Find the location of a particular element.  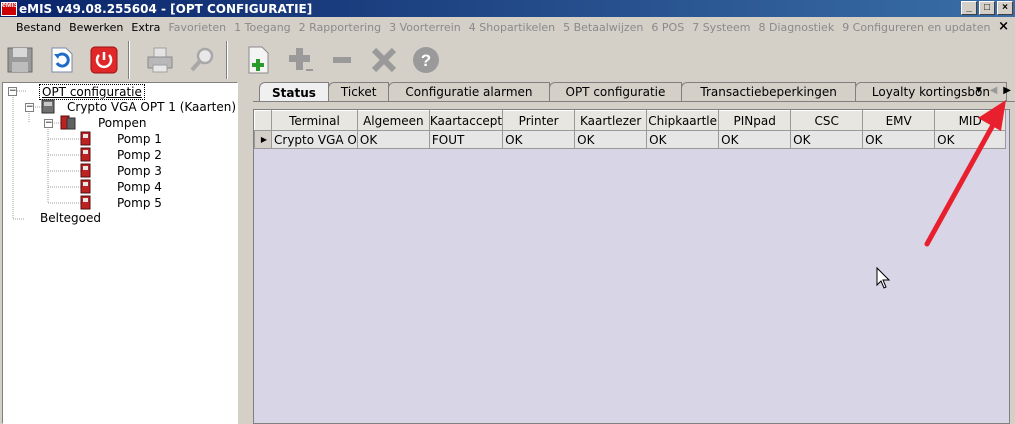

pumps-icon is located at coordinates (68, 122).